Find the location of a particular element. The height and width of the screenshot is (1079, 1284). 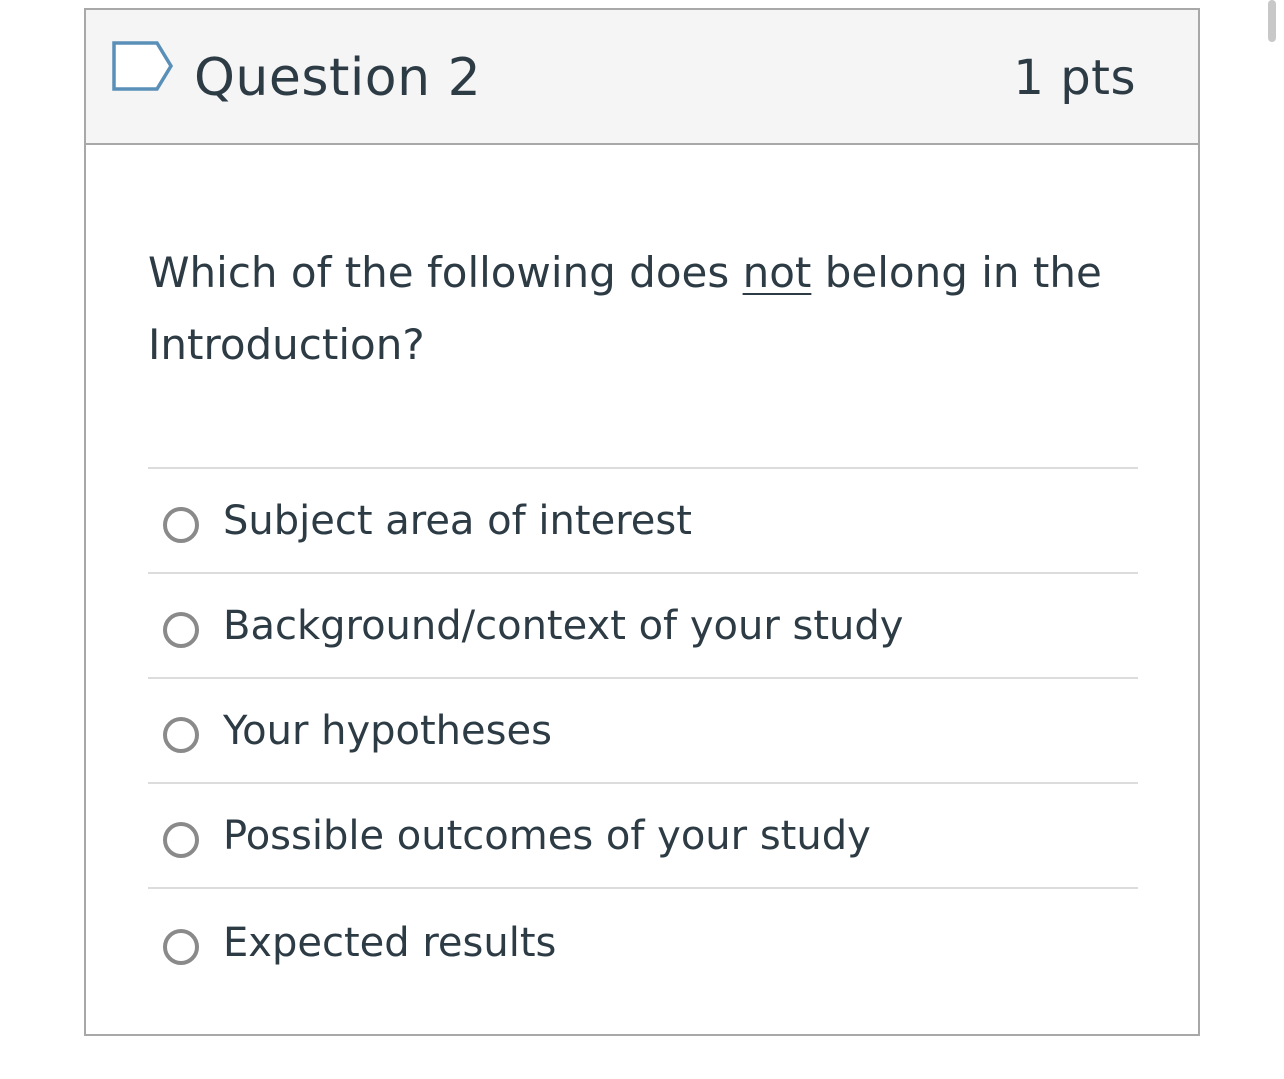

answer-label: Subject area of interest is located at coordinates (457, 521).